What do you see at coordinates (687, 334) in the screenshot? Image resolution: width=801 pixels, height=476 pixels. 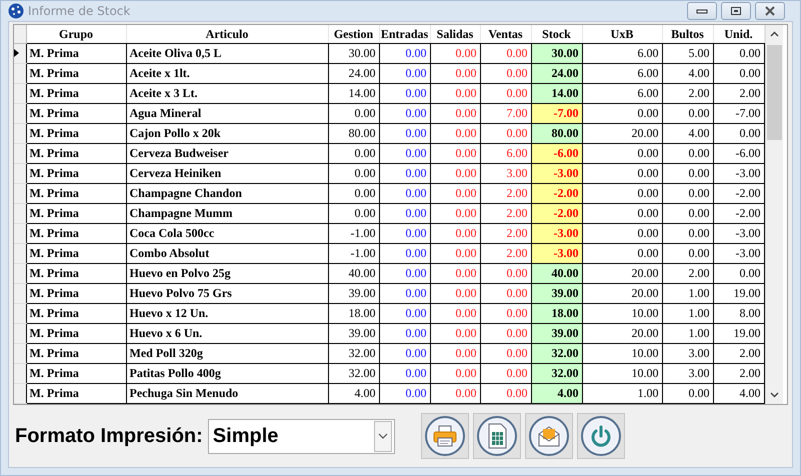 I see `table-cell: 1.00` at bounding box center [687, 334].